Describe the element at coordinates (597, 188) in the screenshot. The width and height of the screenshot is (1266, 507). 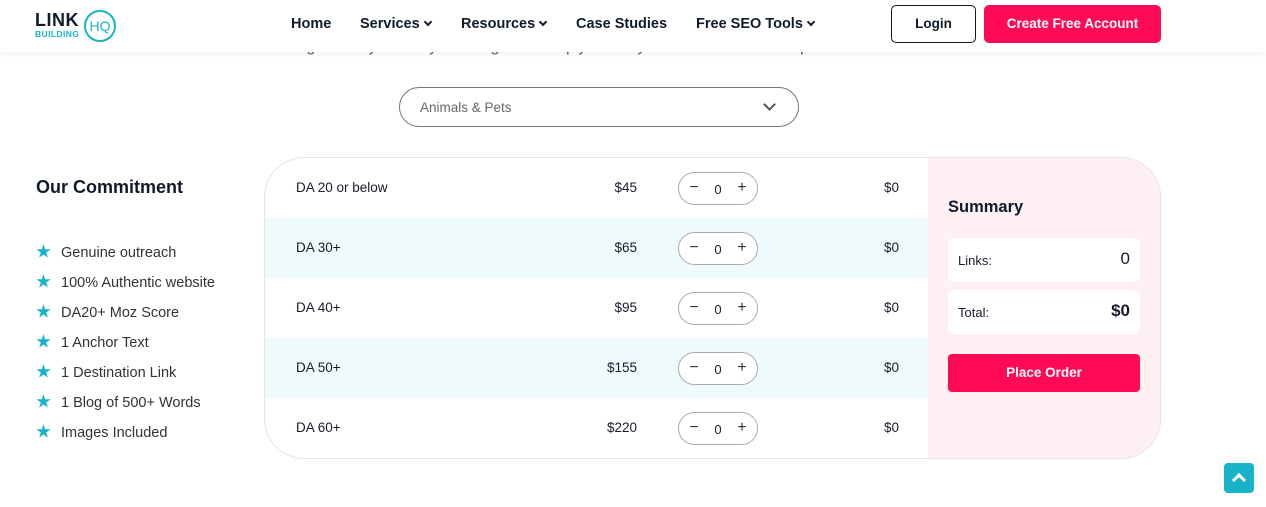
I see `pricing-row: DA 20 or below $45 − 0 + $0` at that location.